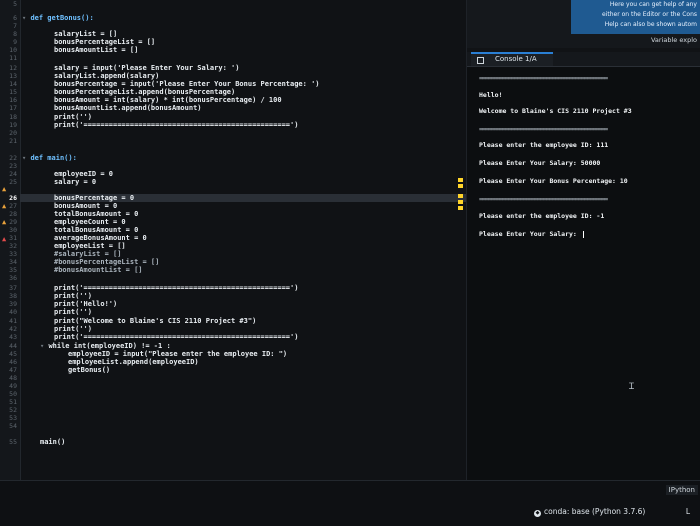 Image resolution: width=700 pixels, height=526 pixels. I want to click on line-number: 53, so click(13, 418).